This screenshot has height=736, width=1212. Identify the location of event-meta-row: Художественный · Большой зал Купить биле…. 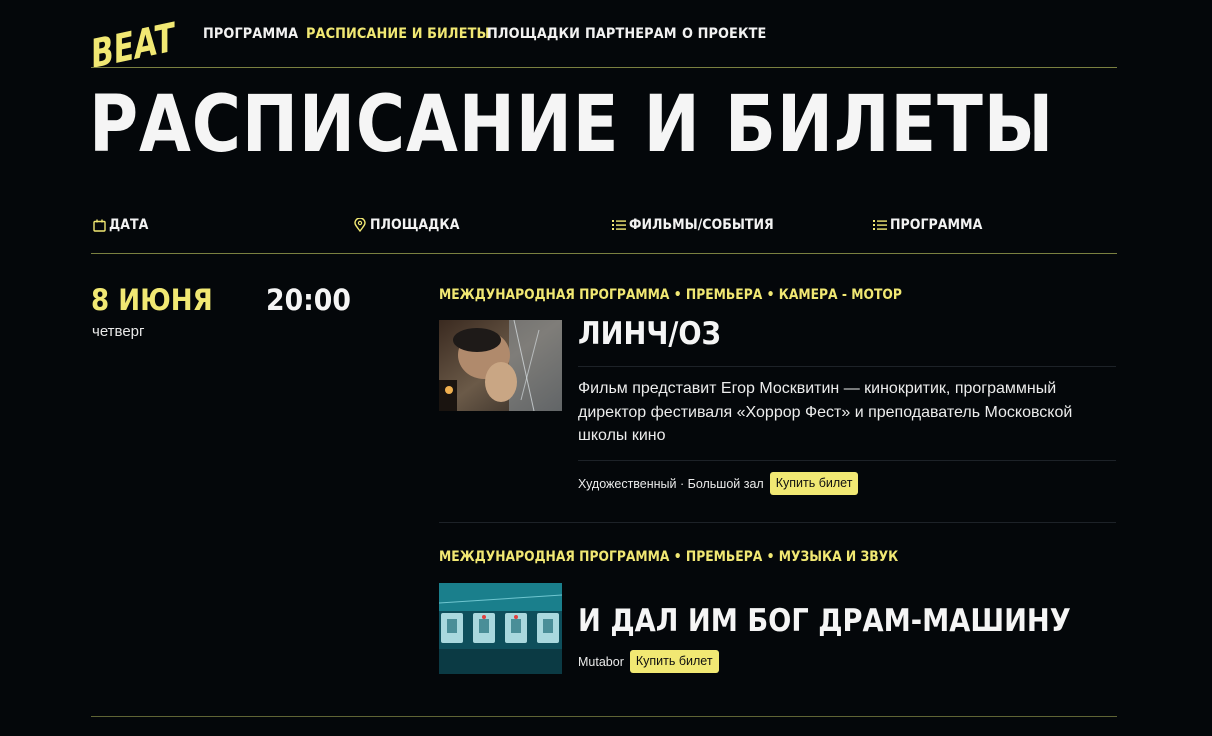
(718, 483).